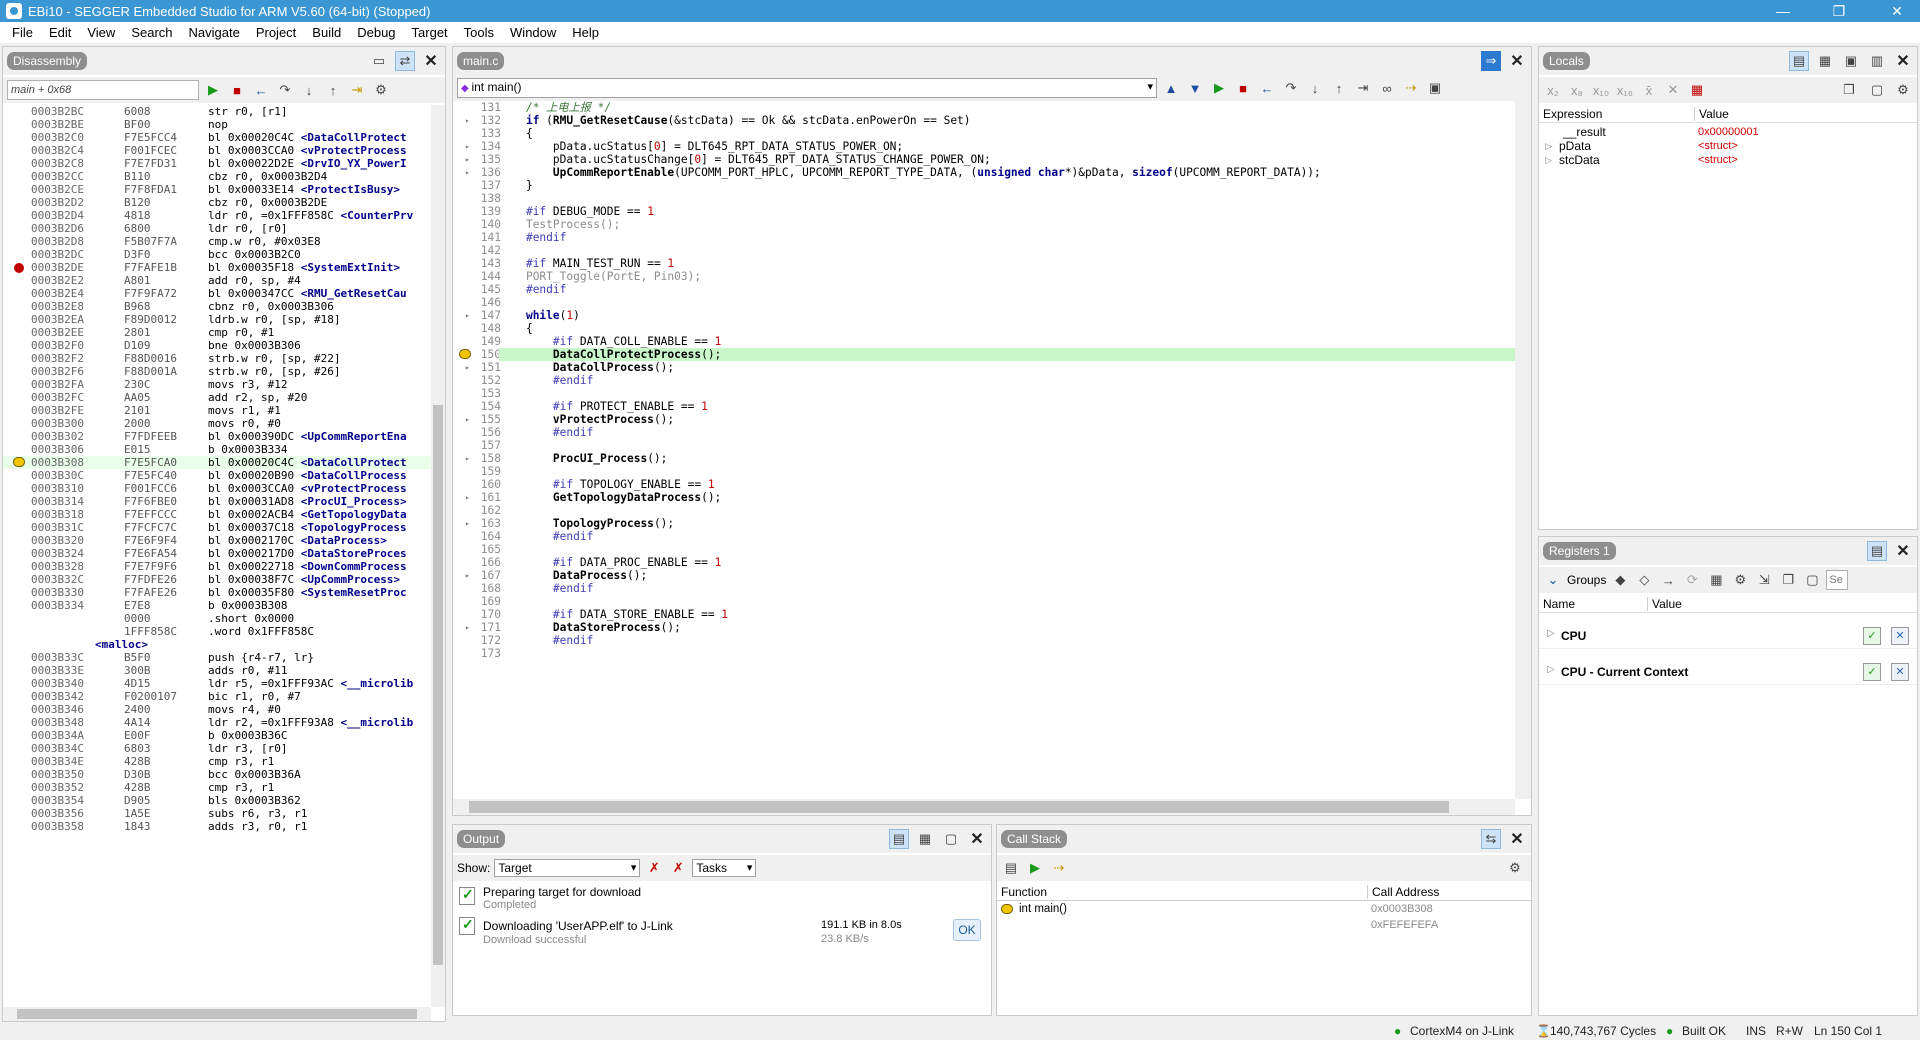 This screenshot has width=1920, height=1040. I want to click on disassembly-row: 0003B2F6 F88D001A strb.w r0, [sp, #26], so click(217, 371).